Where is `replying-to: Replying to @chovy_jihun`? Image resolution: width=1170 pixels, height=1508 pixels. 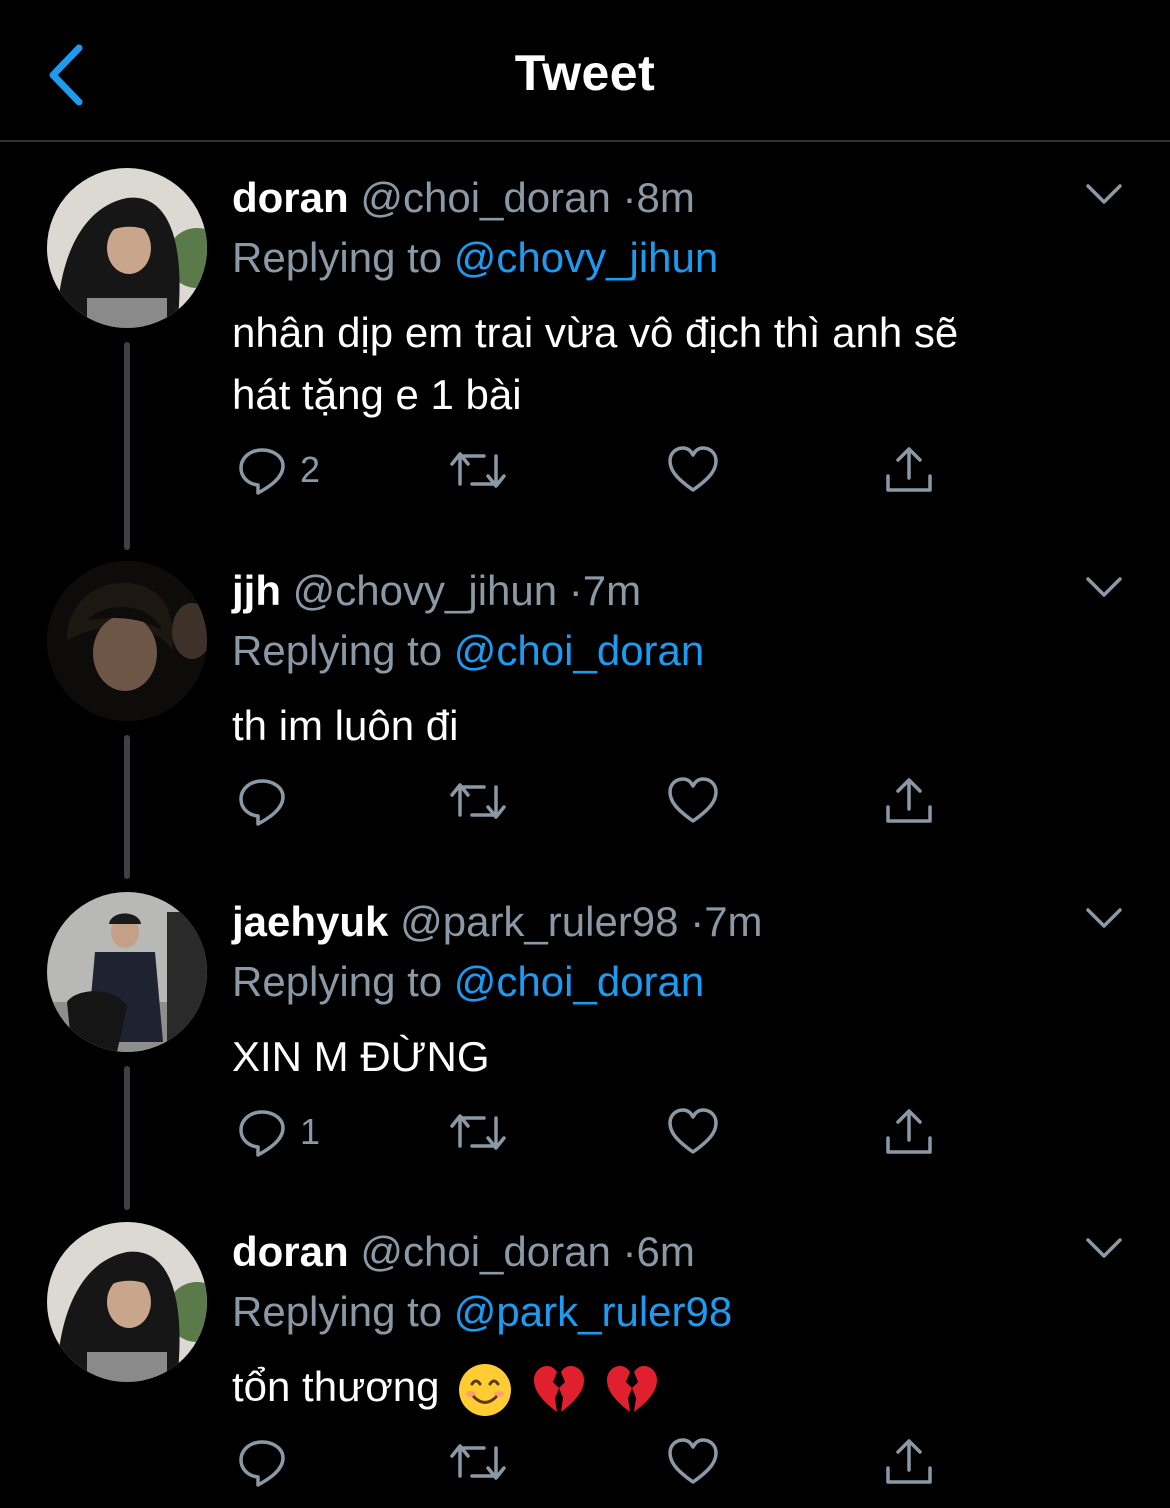 replying-to: Replying to @chovy_jihun is located at coordinates (672, 258).